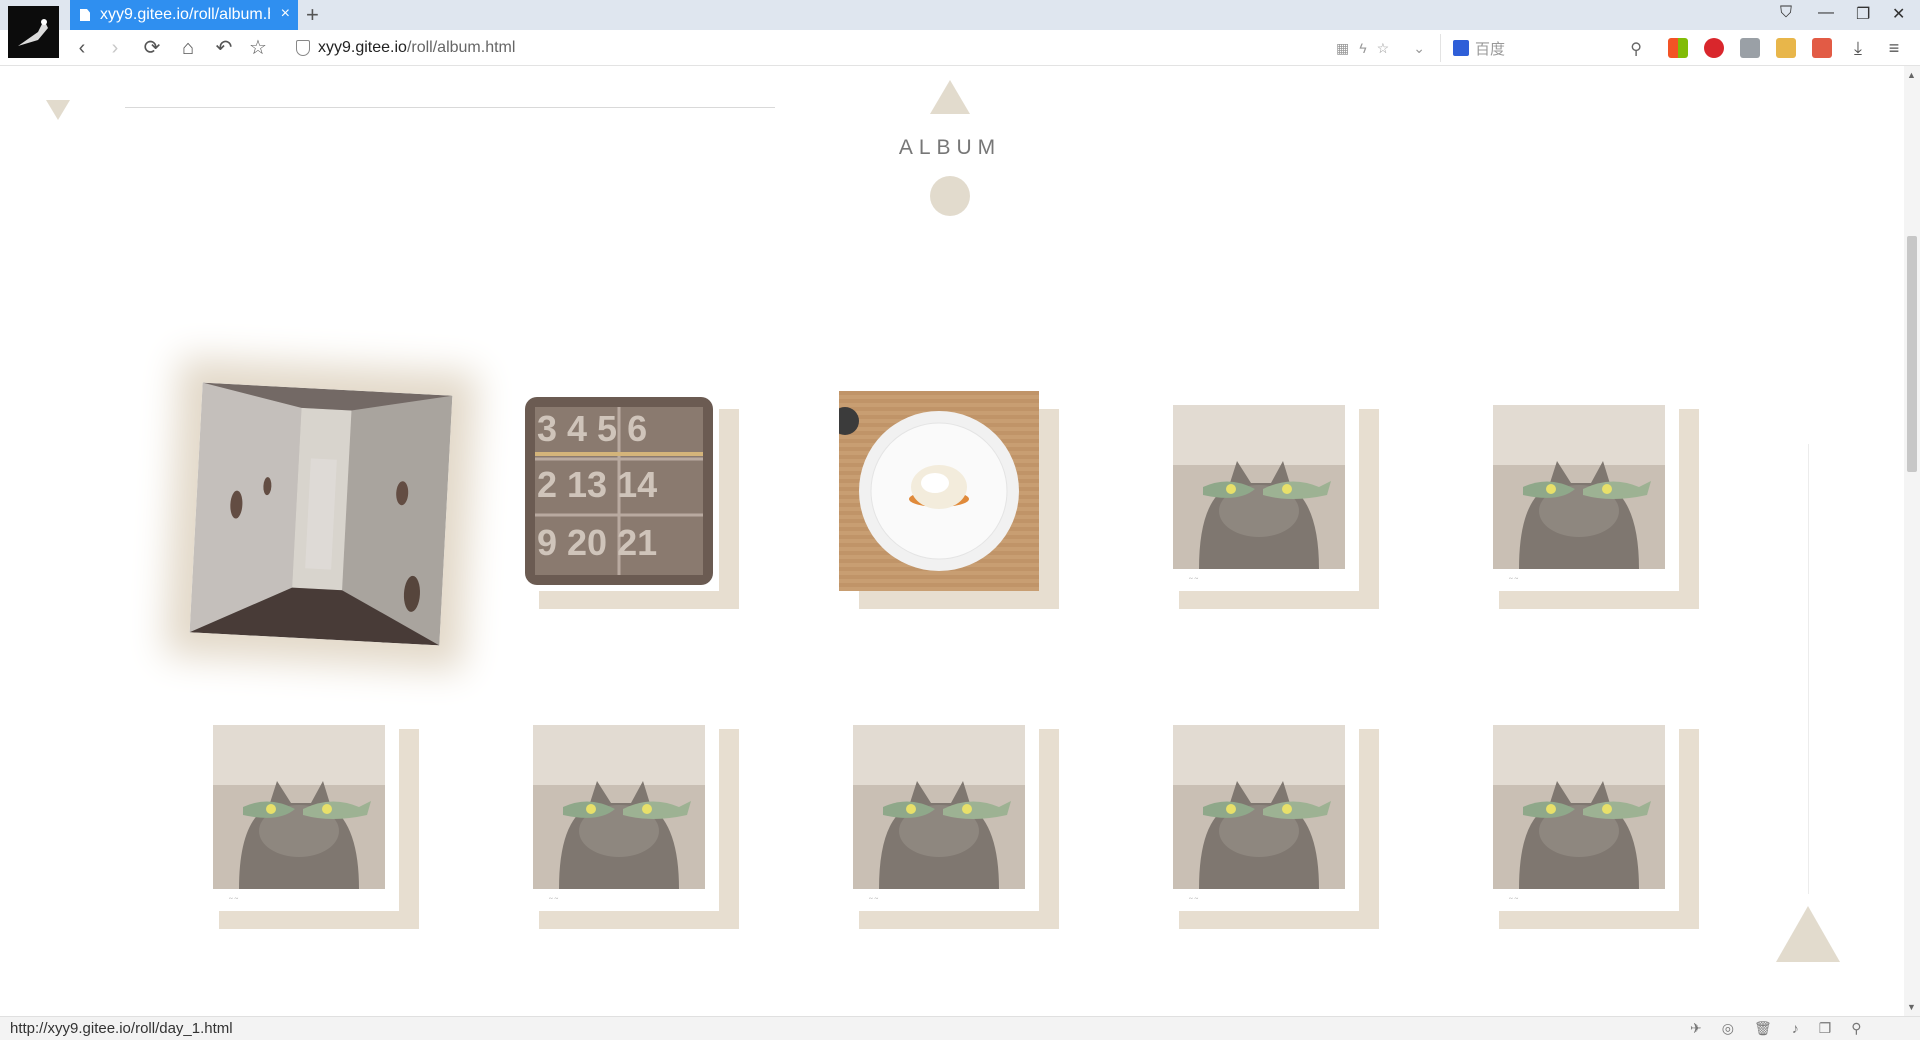 Image resolution: width=1920 pixels, height=1040 pixels. I want to click on image-icon, so click(1786, 48).